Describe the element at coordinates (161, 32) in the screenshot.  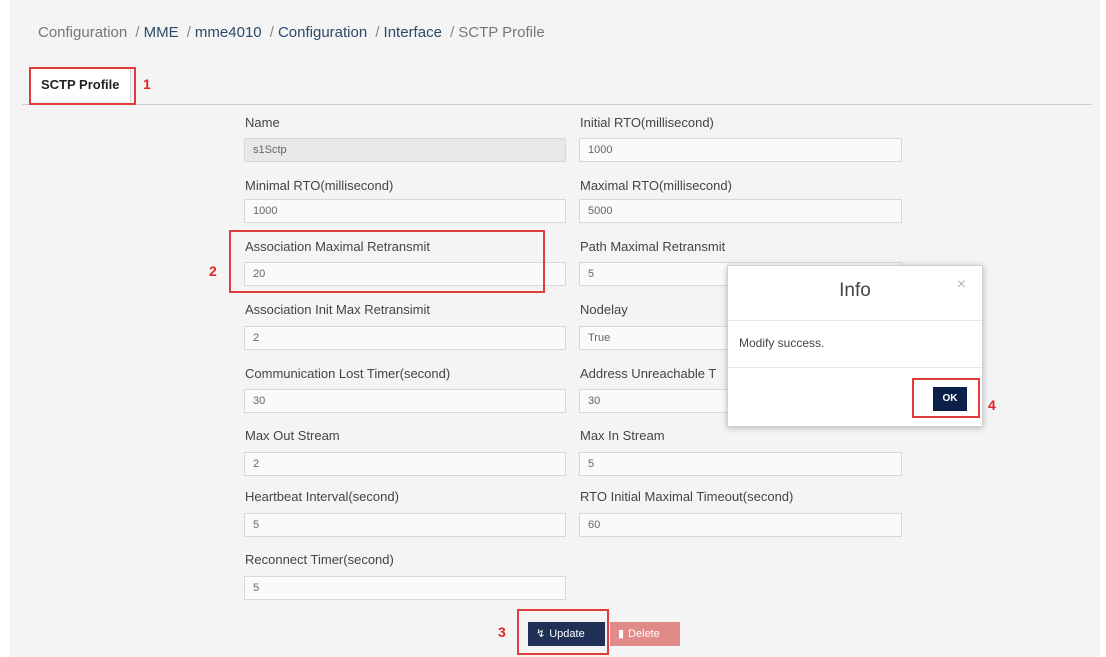
I see `breadcrumb-item-mme: MME` at that location.